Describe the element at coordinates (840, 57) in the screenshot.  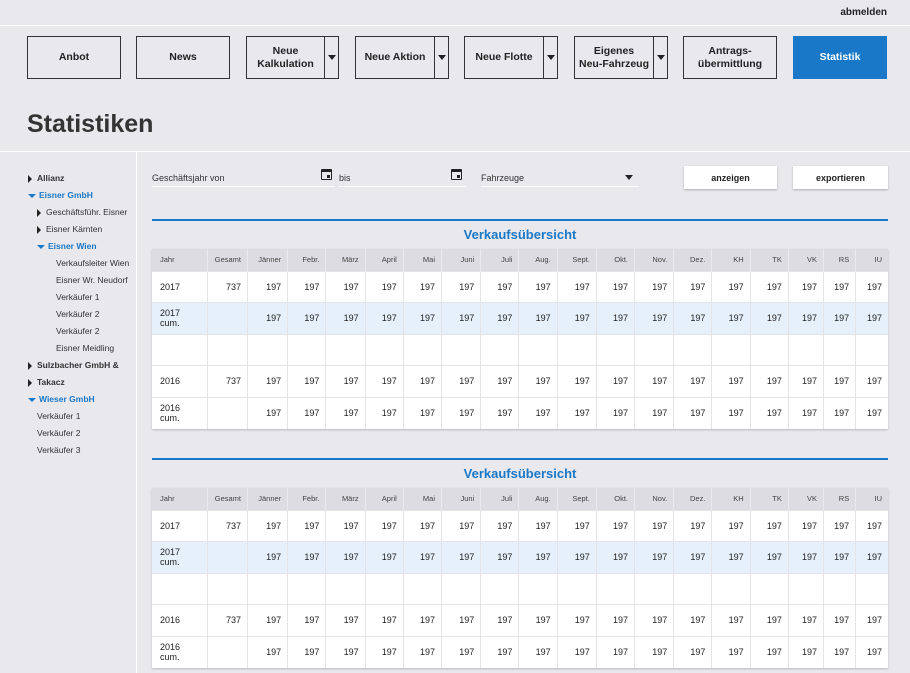
I see `nav-button-7: Statistik` at that location.